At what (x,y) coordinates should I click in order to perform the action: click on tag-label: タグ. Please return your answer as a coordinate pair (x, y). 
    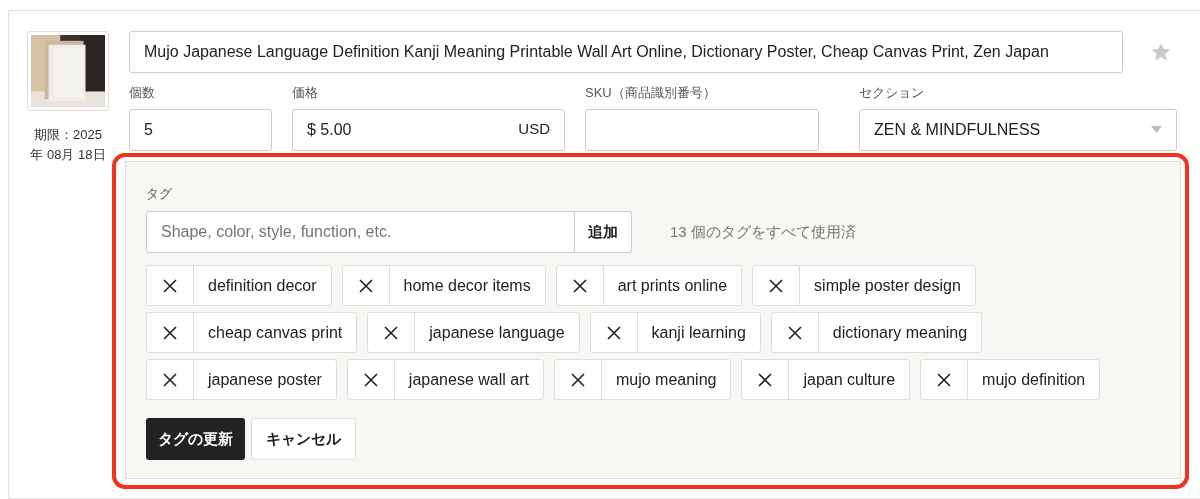
    Looking at the image, I should click on (159, 193).